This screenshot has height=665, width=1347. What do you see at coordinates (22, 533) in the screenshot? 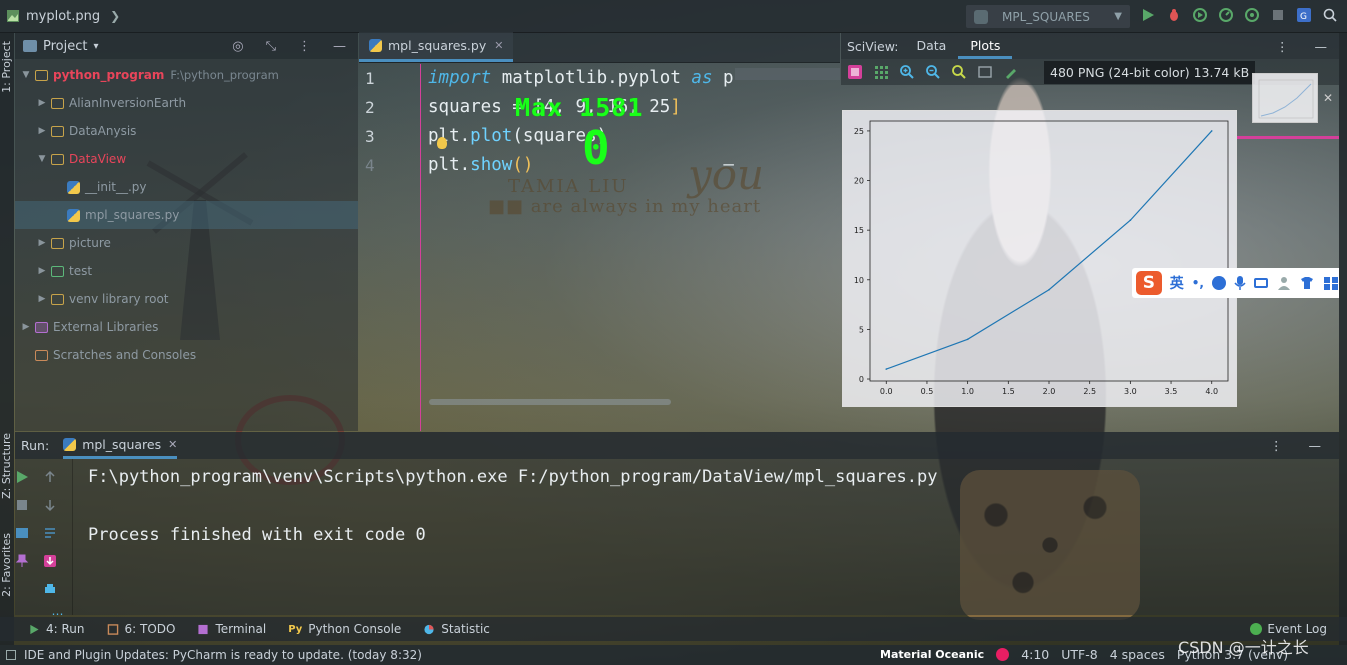
I see `layout-icon` at bounding box center [22, 533].